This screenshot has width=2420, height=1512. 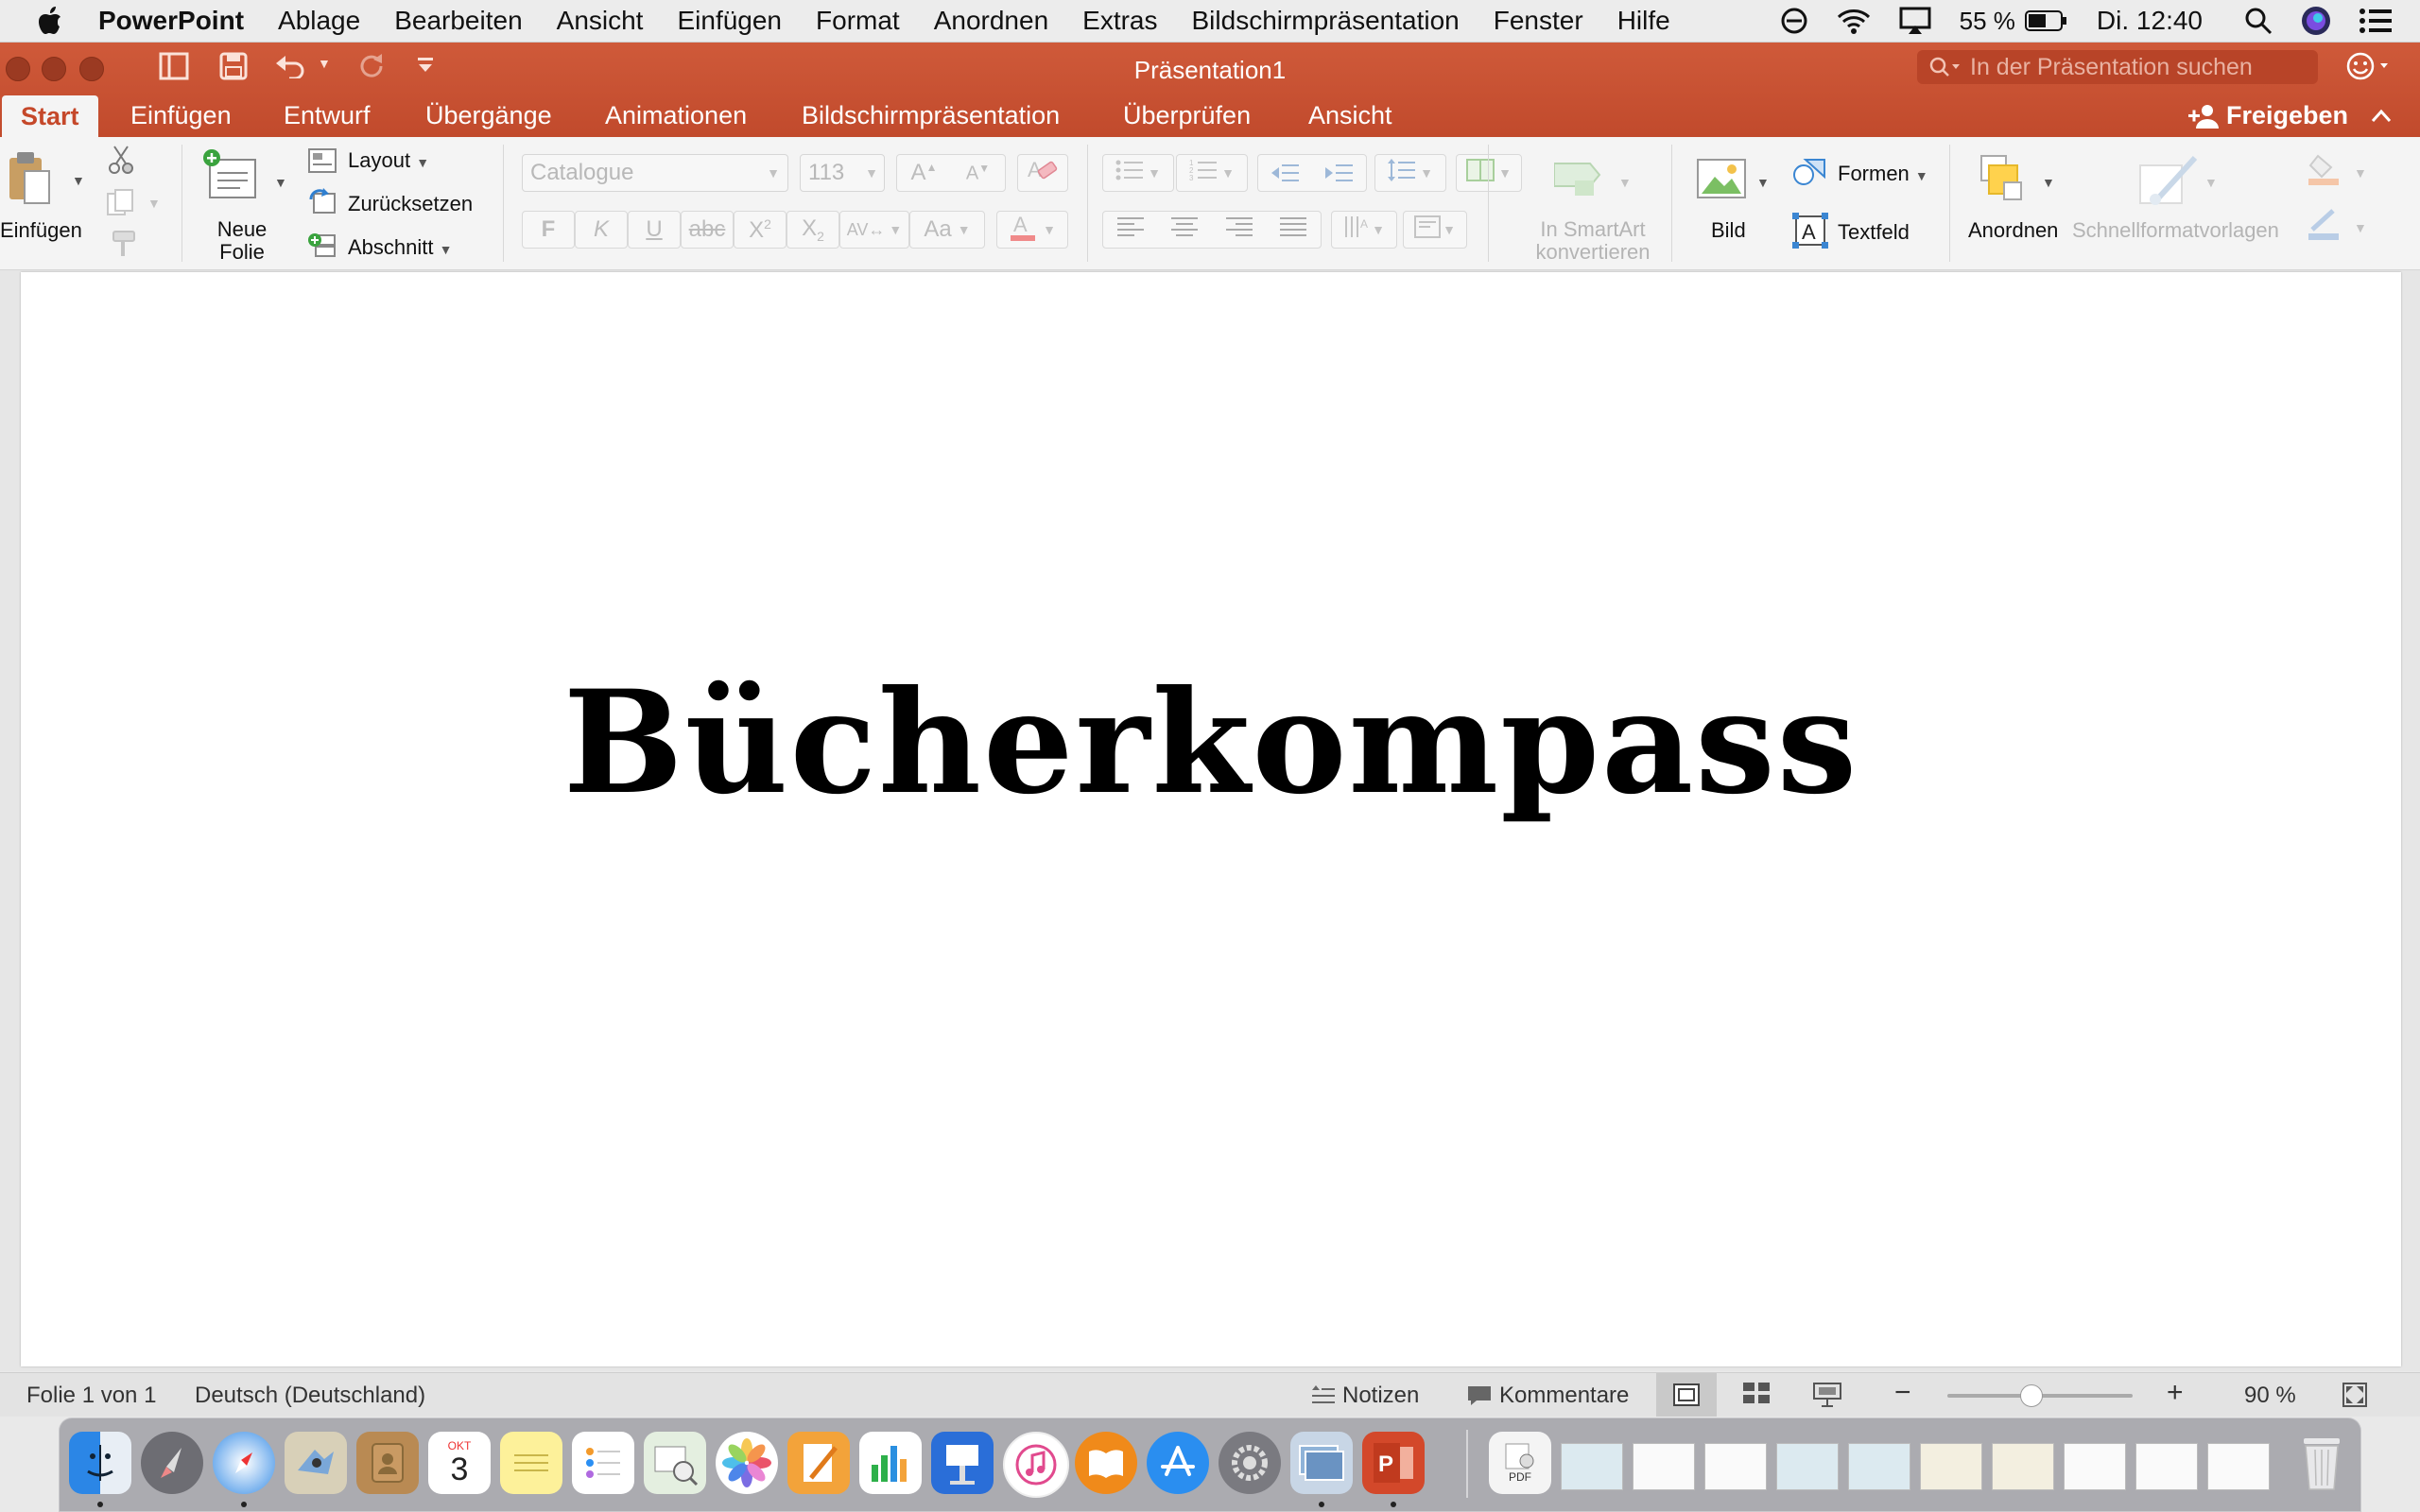 I want to click on font-color-button: A ▼, so click(x=1032, y=230).